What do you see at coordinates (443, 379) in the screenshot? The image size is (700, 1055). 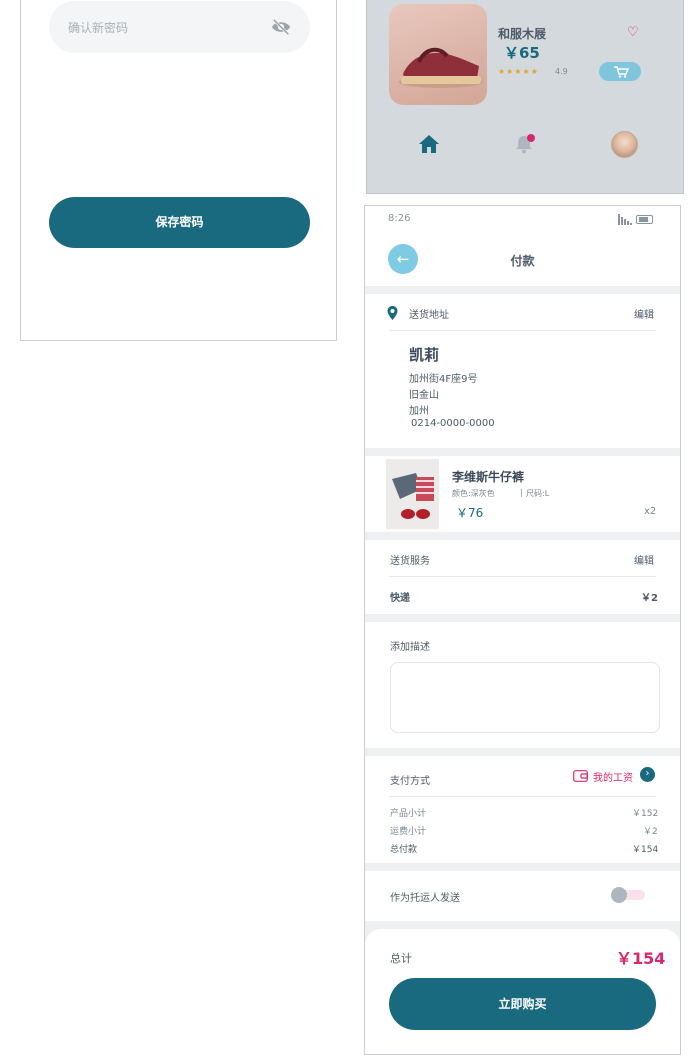 I see `address-line-1: 加州街4F座9号` at bounding box center [443, 379].